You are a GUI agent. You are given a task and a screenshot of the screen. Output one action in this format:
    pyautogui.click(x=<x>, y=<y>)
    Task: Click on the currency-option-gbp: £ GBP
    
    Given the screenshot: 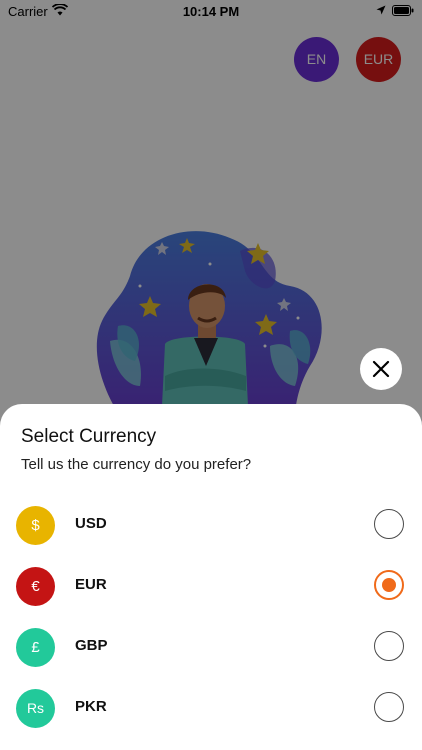 What is the action you would take?
    pyautogui.click(x=211, y=648)
    